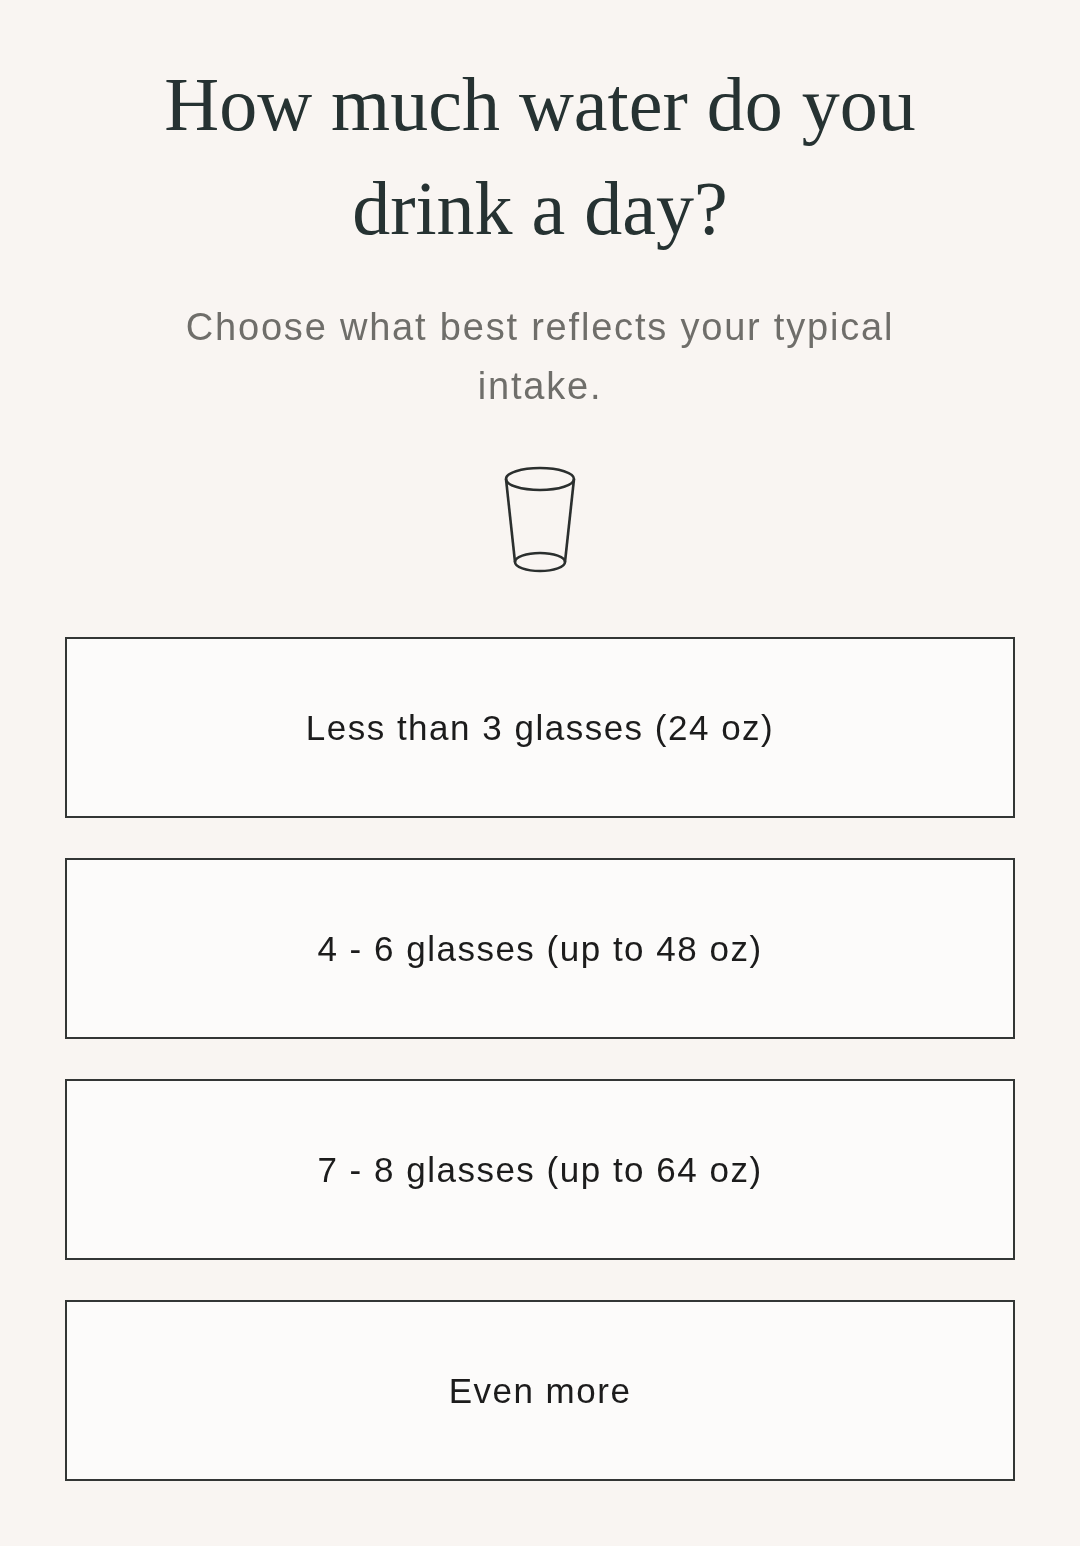 The height and width of the screenshot is (1546, 1080). What do you see at coordinates (540, 1169) in the screenshot?
I see `answer-option: 7 - 8 glasses (up to 64 oz)` at bounding box center [540, 1169].